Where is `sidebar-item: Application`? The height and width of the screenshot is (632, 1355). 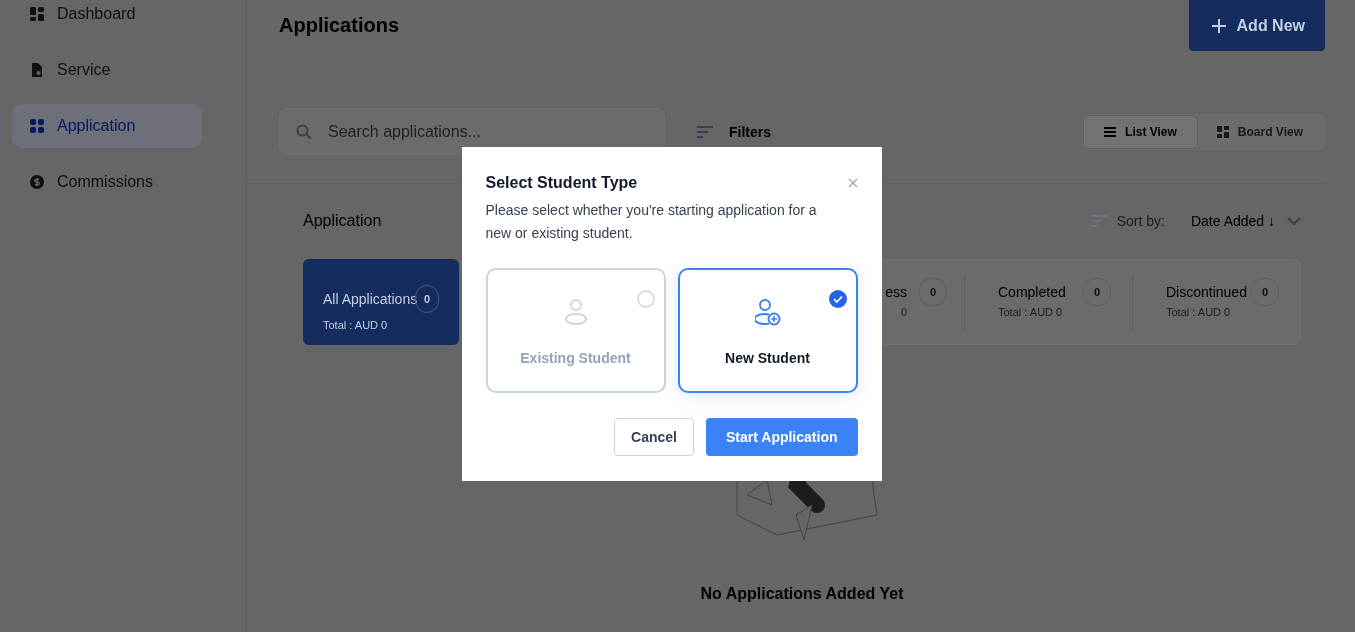
sidebar-item: Application is located at coordinates (107, 126).